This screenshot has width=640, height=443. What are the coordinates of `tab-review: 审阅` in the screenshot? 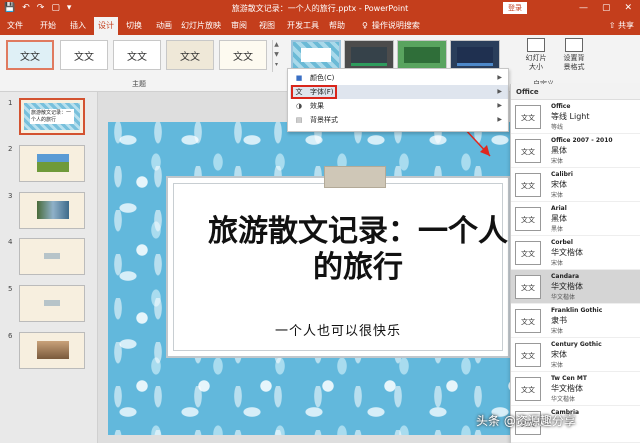 It's located at (239, 26).